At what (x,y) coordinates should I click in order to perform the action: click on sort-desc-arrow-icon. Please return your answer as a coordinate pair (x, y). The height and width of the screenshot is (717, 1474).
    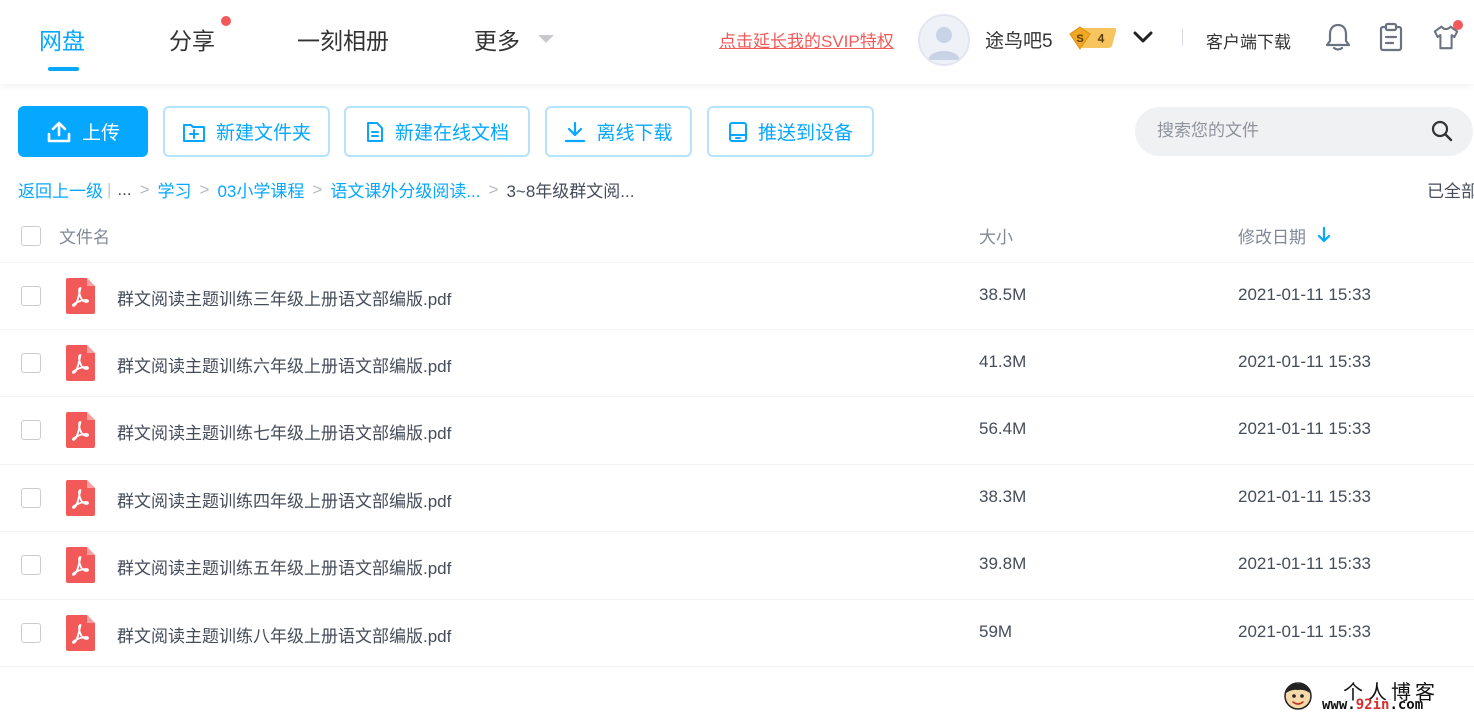
    Looking at the image, I should click on (1324, 235).